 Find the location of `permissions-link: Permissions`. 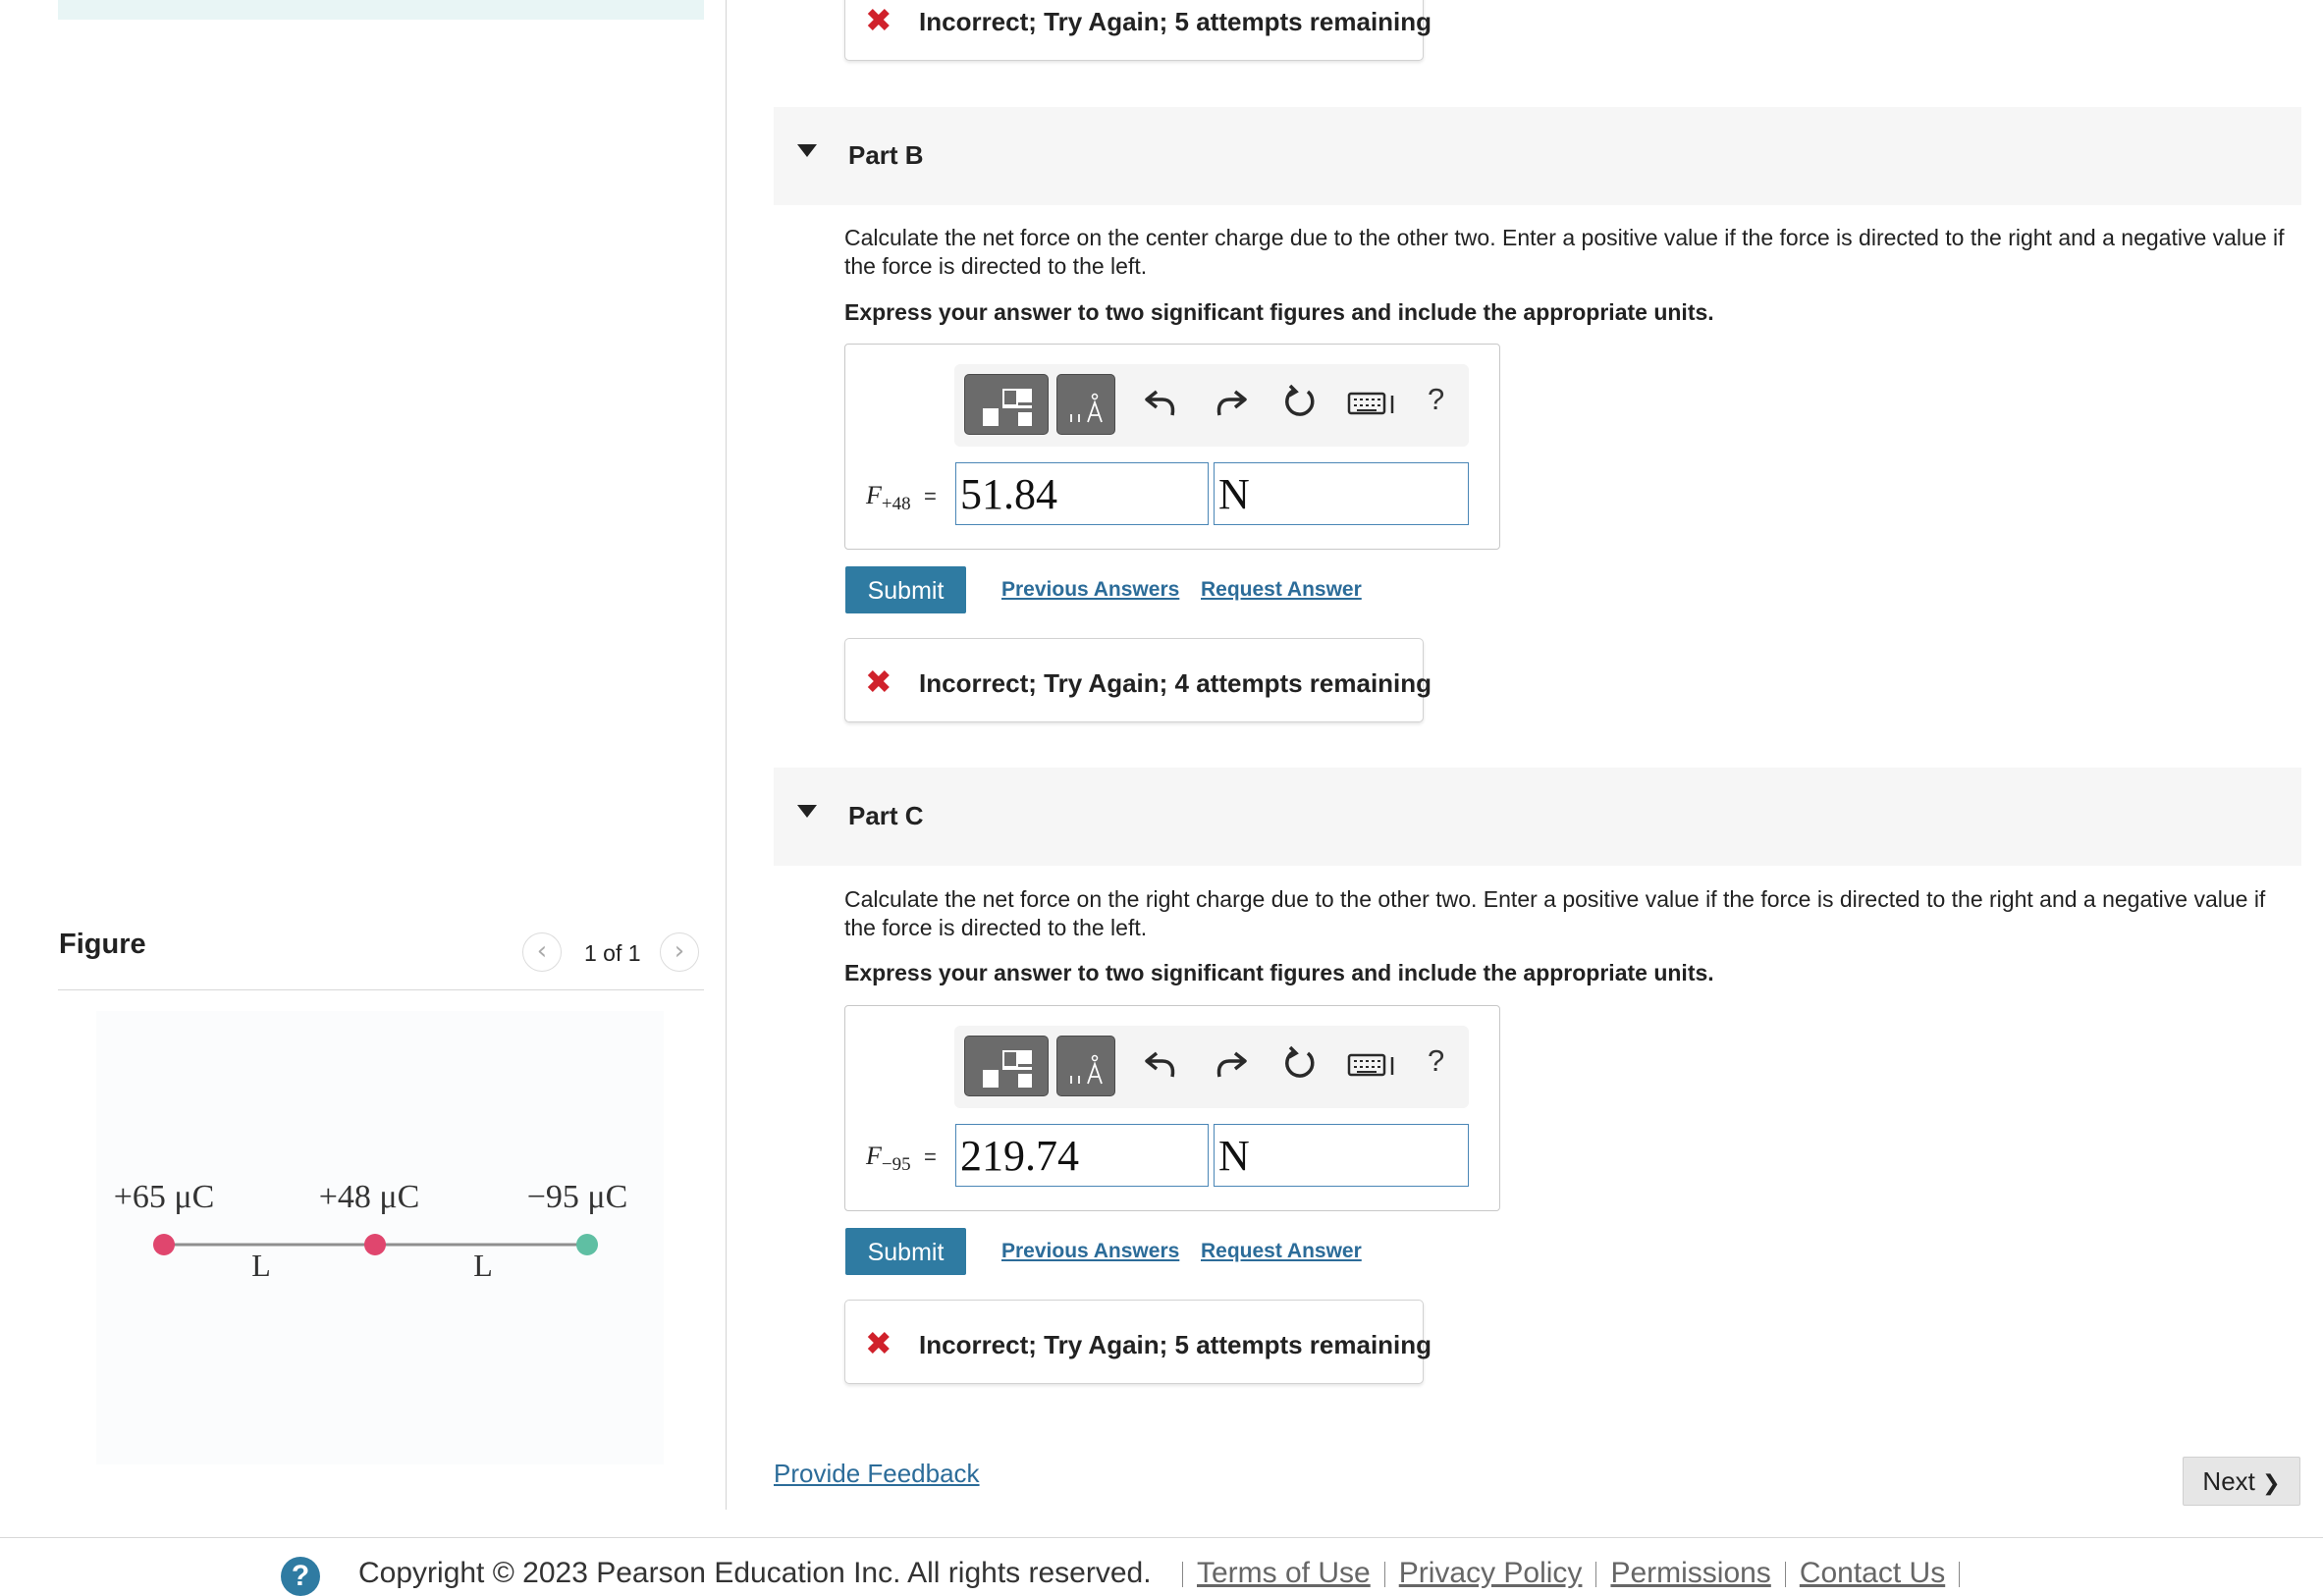

permissions-link: Permissions is located at coordinates (1690, 1573).